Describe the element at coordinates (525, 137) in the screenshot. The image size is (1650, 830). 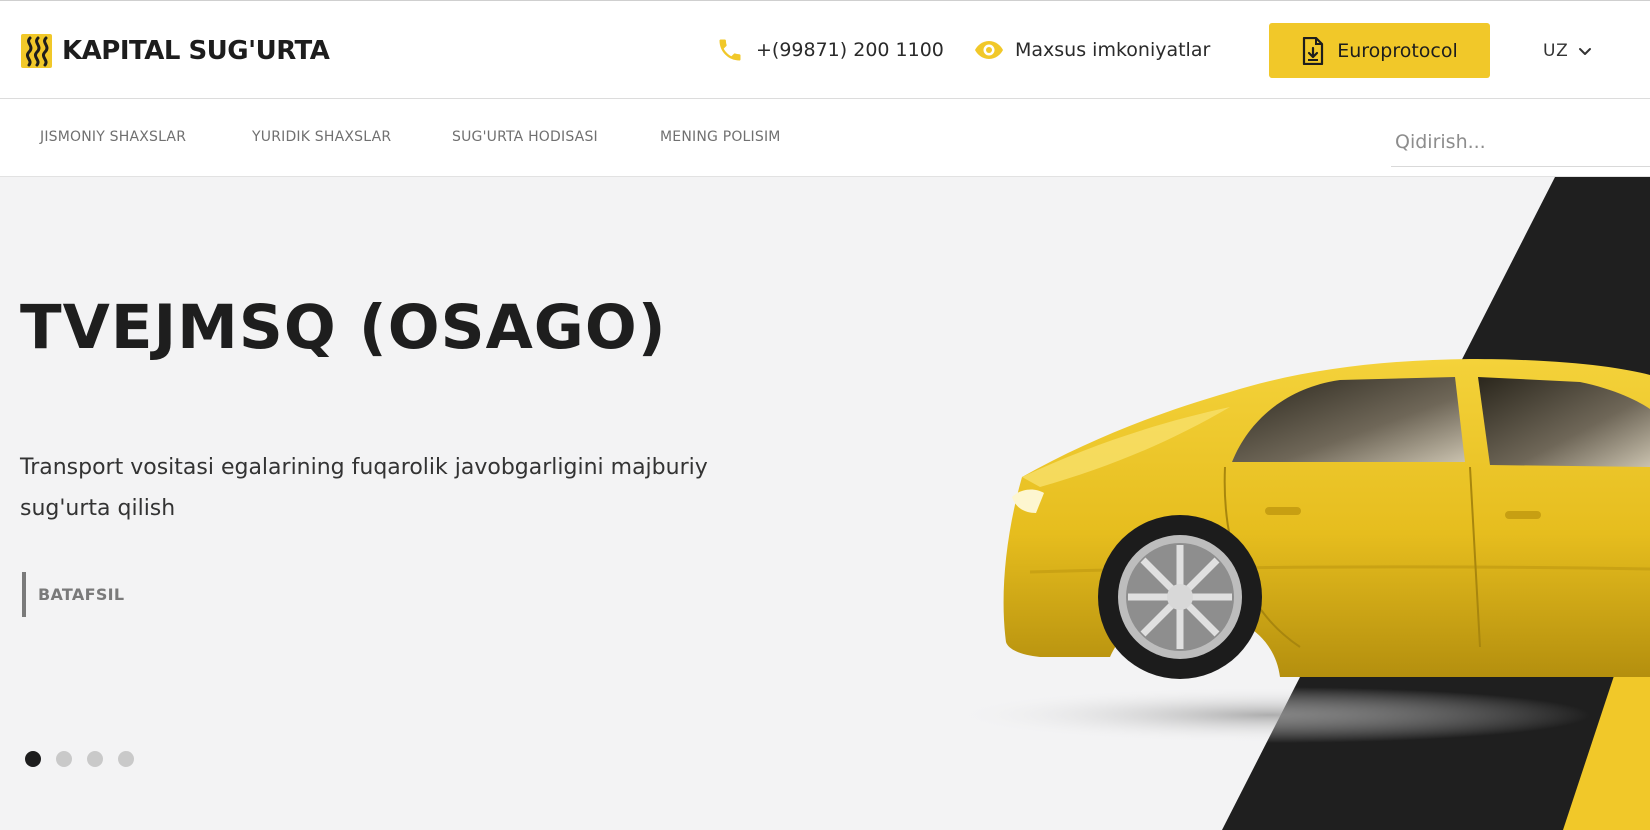
I see `nav-item-insurance-case: SUG'URTA HODISASI` at that location.